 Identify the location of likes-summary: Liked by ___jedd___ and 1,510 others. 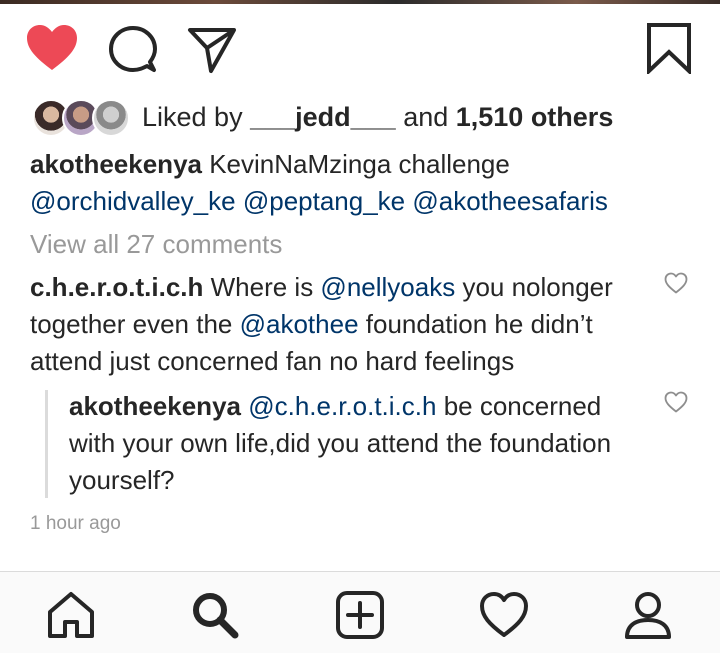
(377, 117).